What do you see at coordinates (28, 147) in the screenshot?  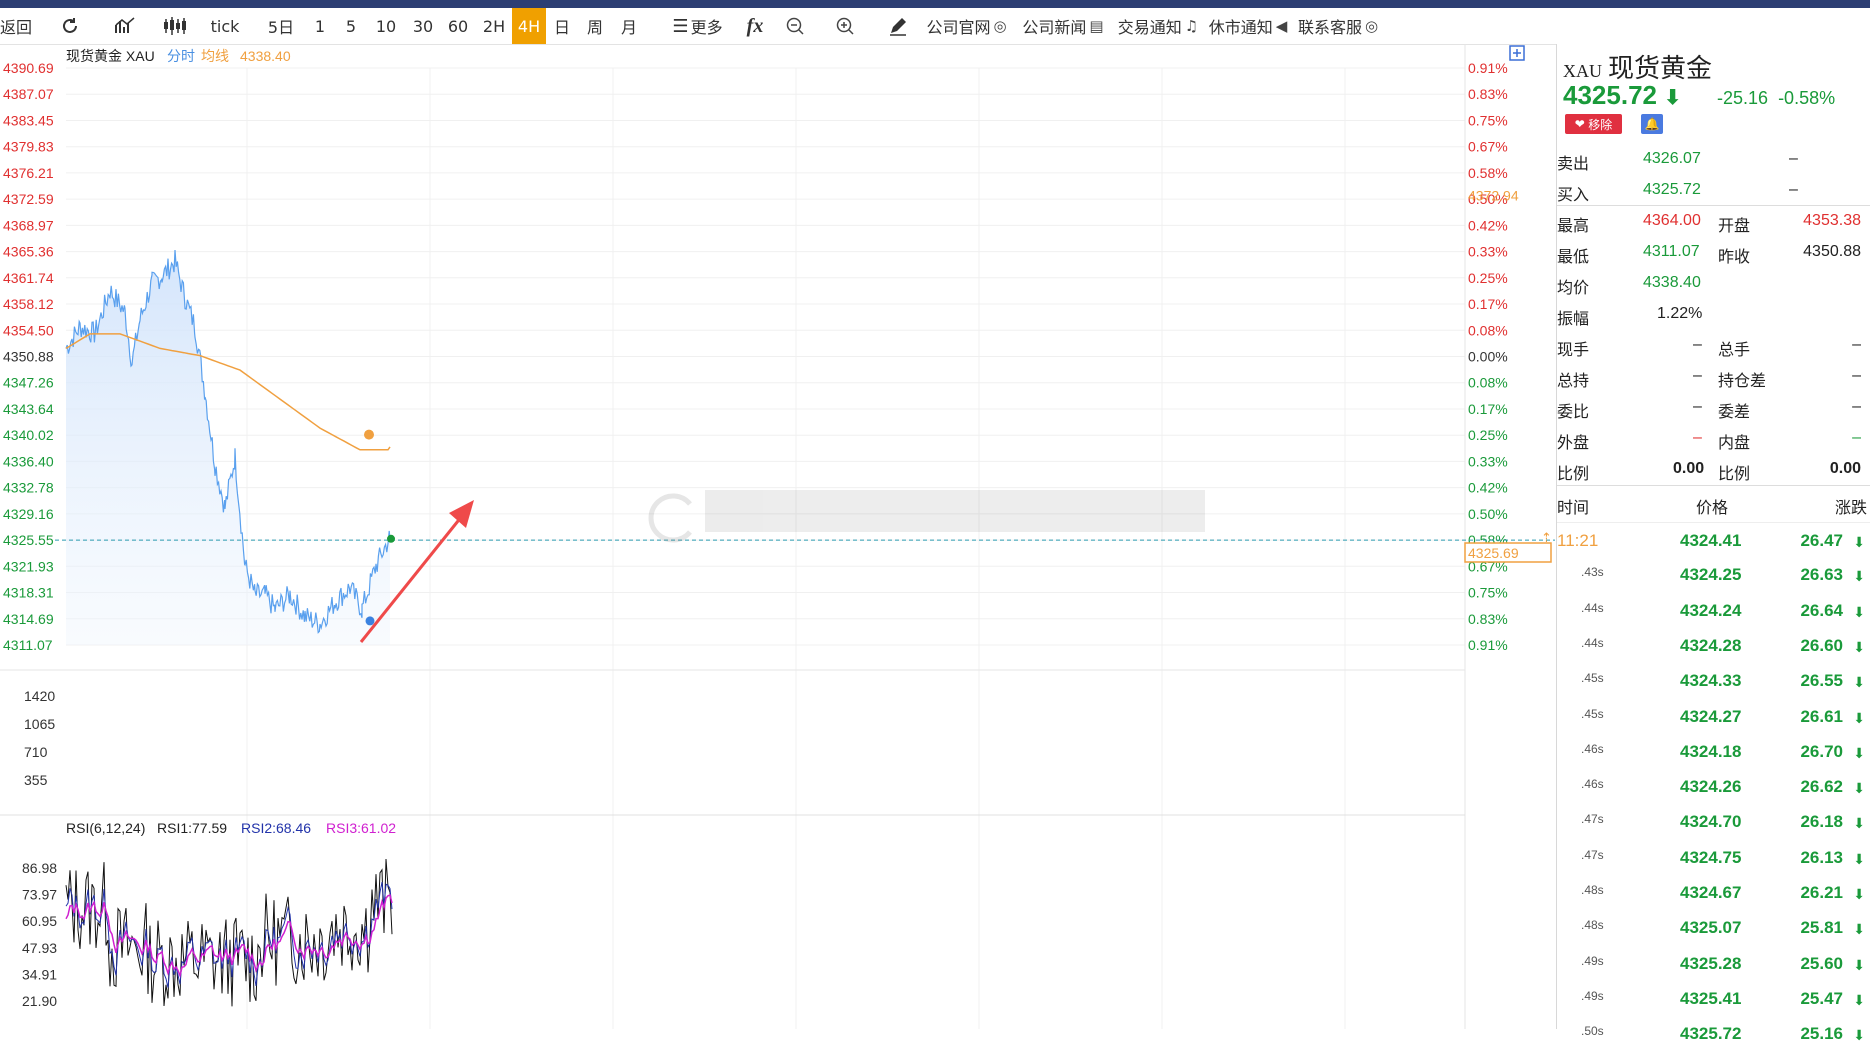 I see `price-tick-label: 4379.83` at bounding box center [28, 147].